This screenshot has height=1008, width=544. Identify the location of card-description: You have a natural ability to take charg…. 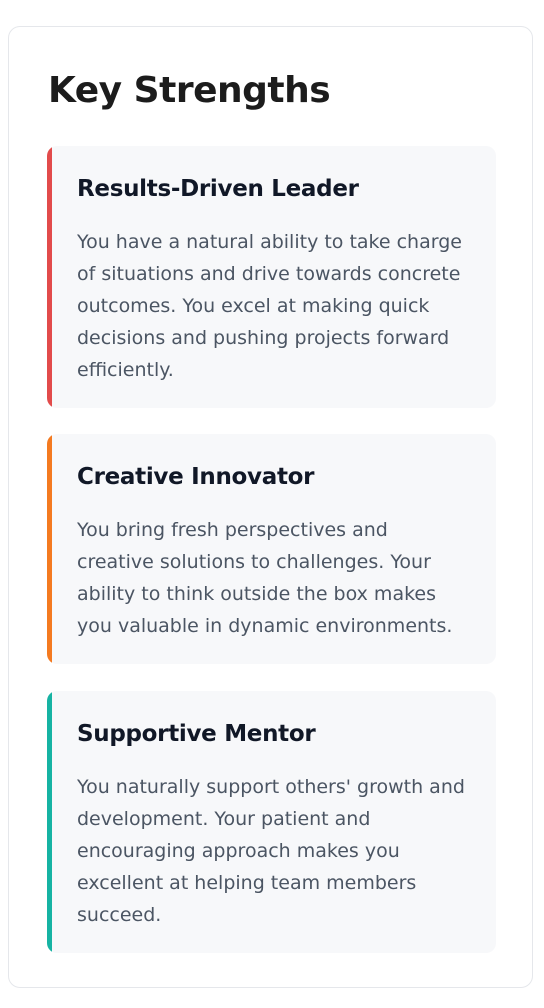
(269, 306).